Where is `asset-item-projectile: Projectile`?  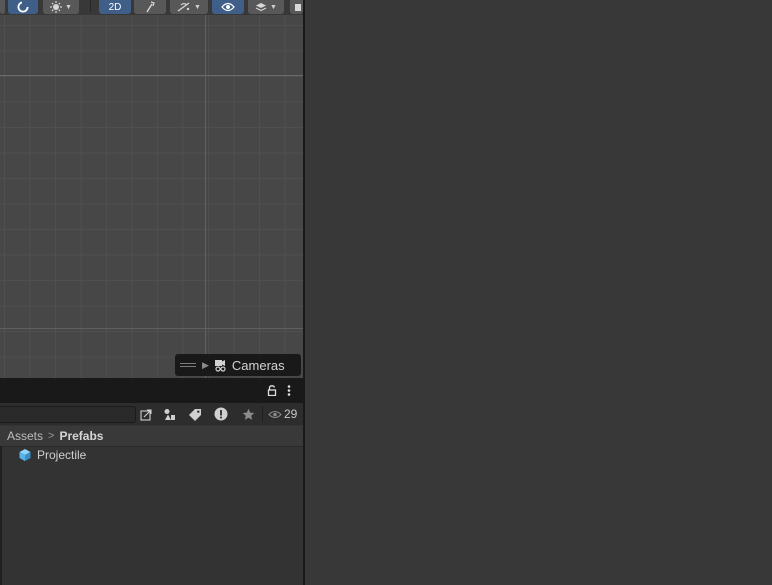 asset-item-projectile: Projectile is located at coordinates (52, 454).